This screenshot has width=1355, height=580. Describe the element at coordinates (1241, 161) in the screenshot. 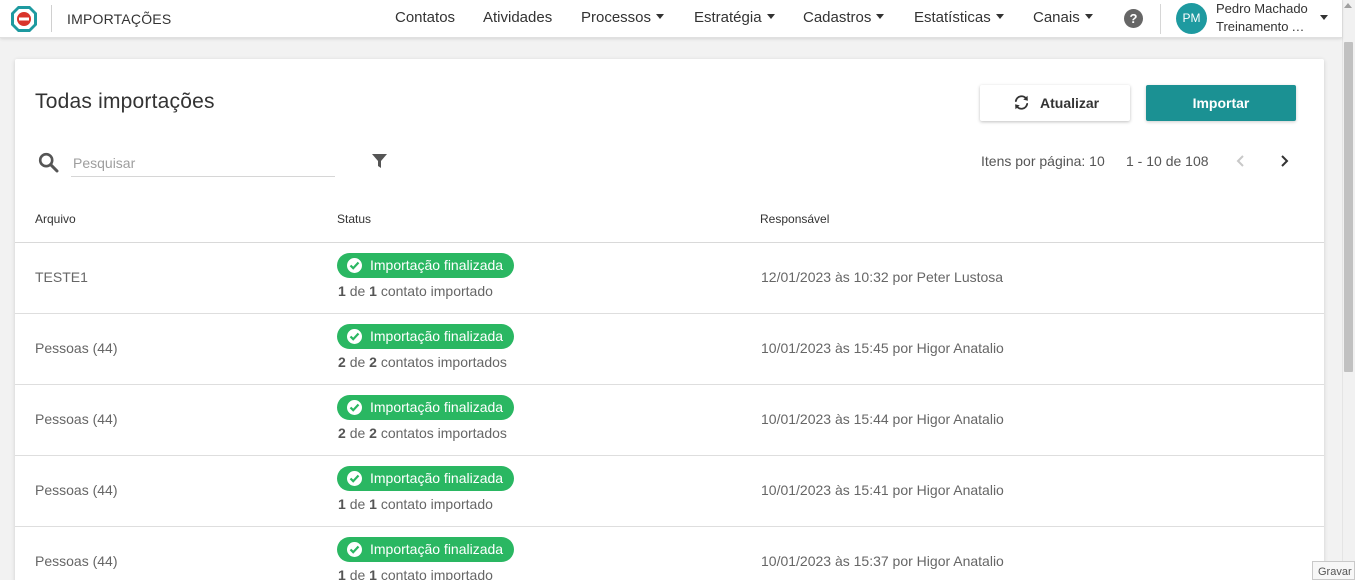

I see `chevron-left-icon` at that location.